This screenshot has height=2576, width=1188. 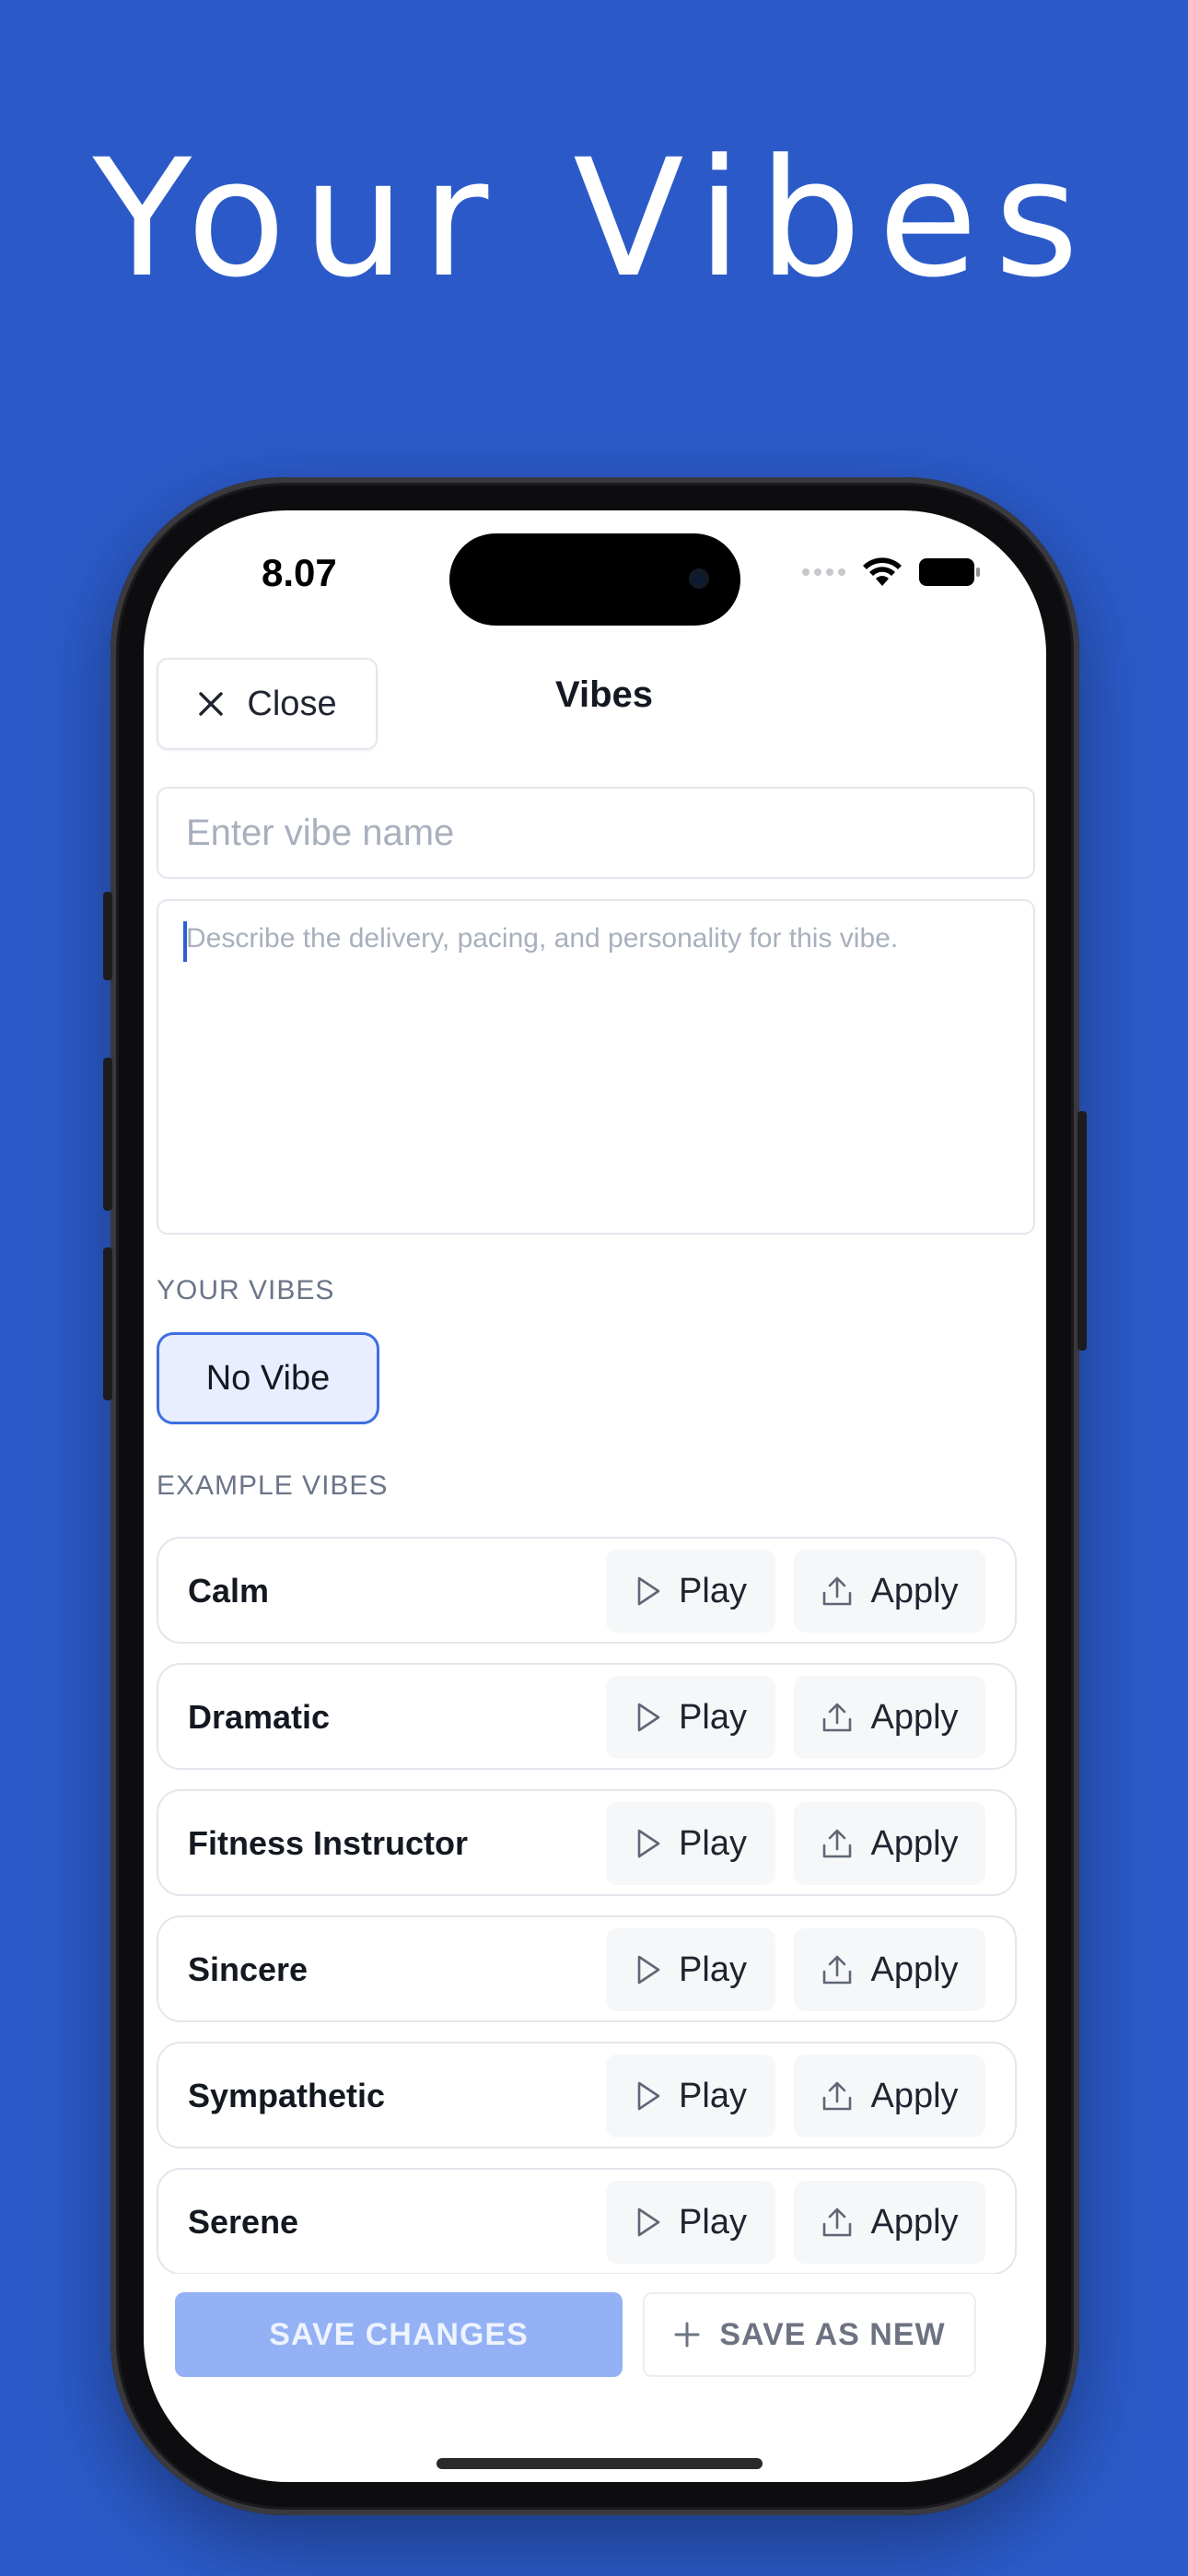 What do you see at coordinates (699, 578) in the screenshot?
I see `camera-icon` at bounding box center [699, 578].